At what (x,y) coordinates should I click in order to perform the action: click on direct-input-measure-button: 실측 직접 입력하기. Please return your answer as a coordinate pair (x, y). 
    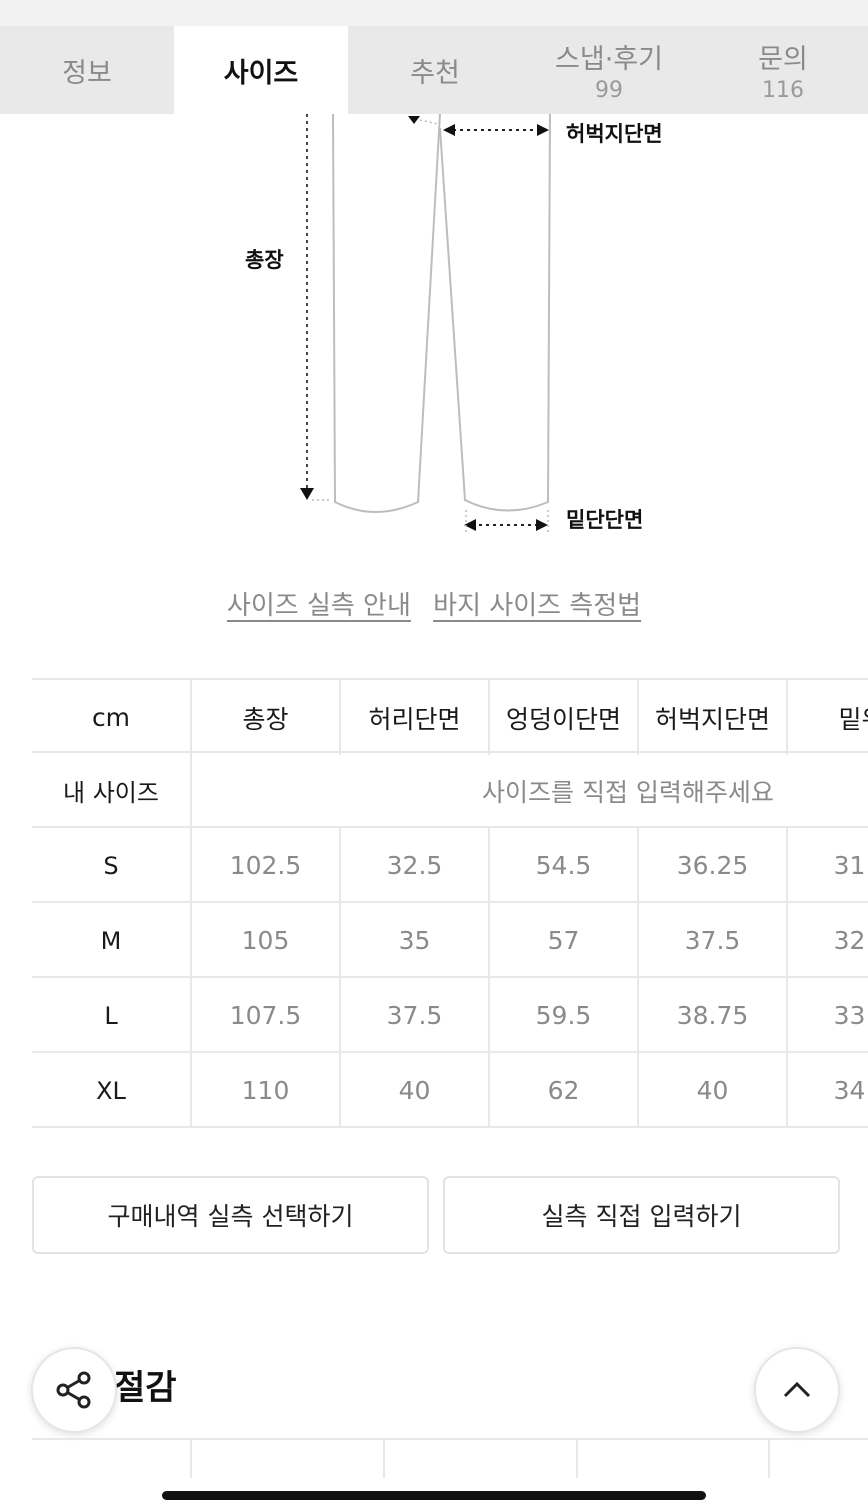
    Looking at the image, I should click on (641, 1215).